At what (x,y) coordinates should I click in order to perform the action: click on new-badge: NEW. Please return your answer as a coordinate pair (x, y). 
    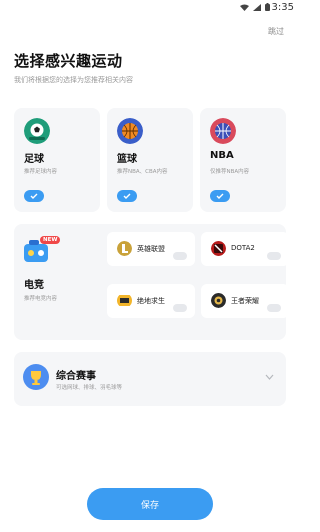
    Looking at the image, I should click on (50, 240).